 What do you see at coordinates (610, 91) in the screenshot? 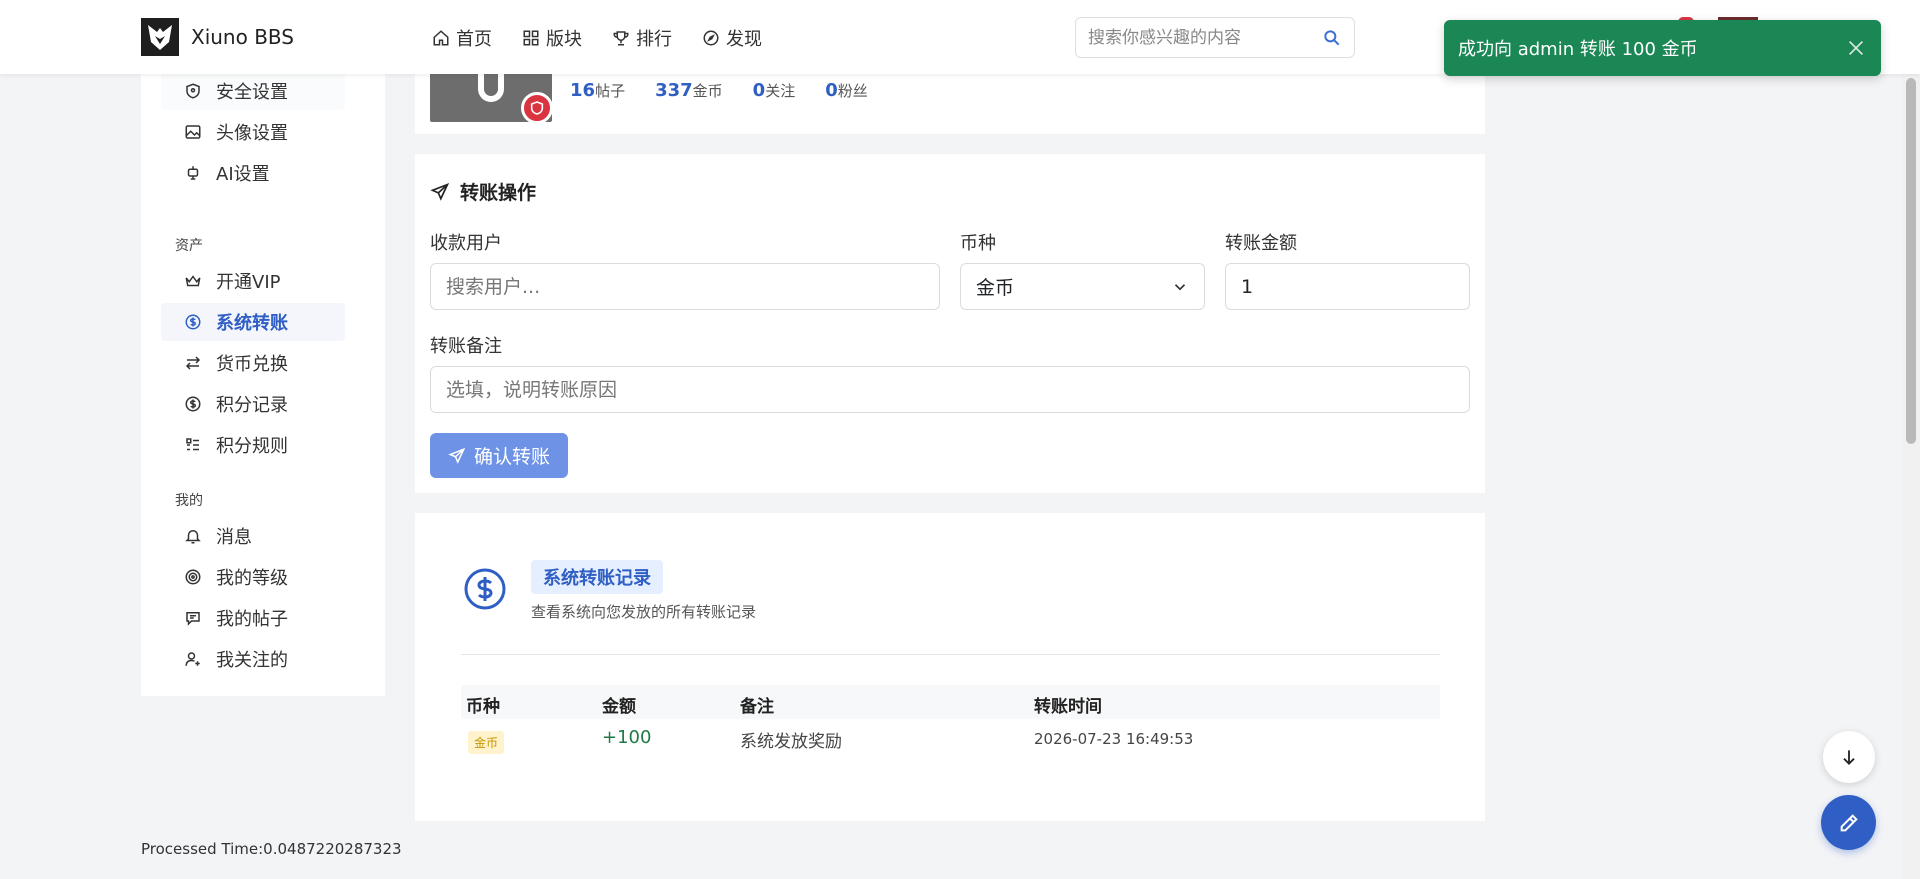
I see `stat-label: 帖子` at bounding box center [610, 91].